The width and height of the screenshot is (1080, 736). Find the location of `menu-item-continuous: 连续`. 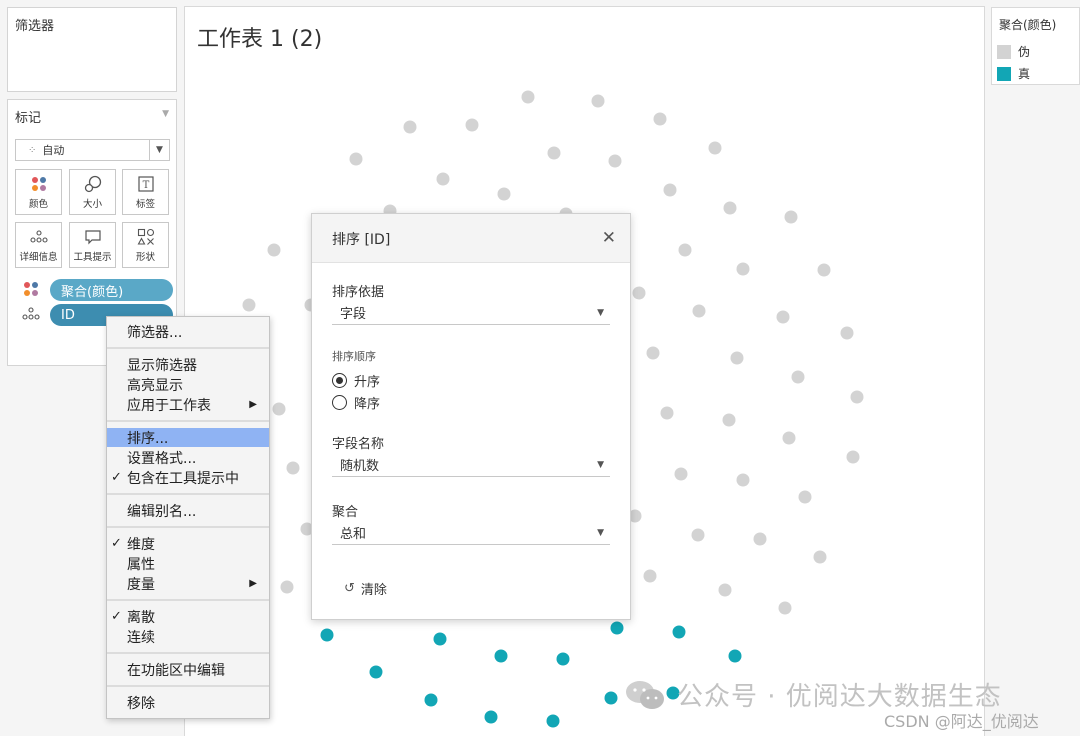

menu-item-continuous: 连续 is located at coordinates (188, 636).